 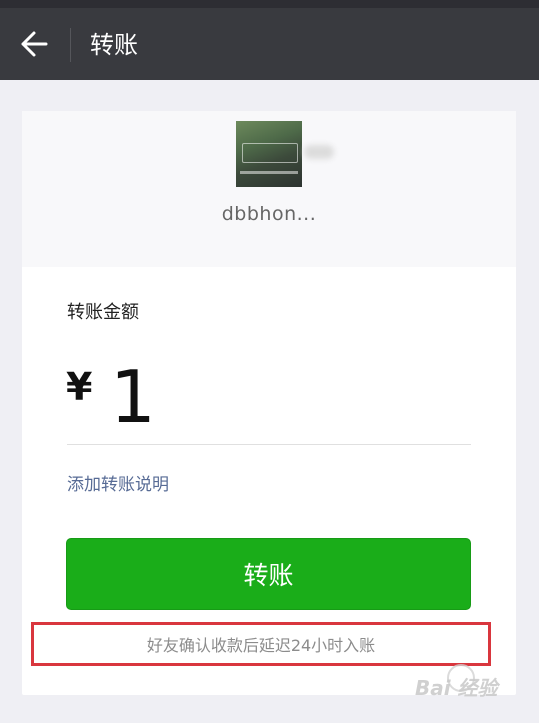 What do you see at coordinates (319, 152) in the screenshot?
I see `blurred-name-mask` at bounding box center [319, 152].